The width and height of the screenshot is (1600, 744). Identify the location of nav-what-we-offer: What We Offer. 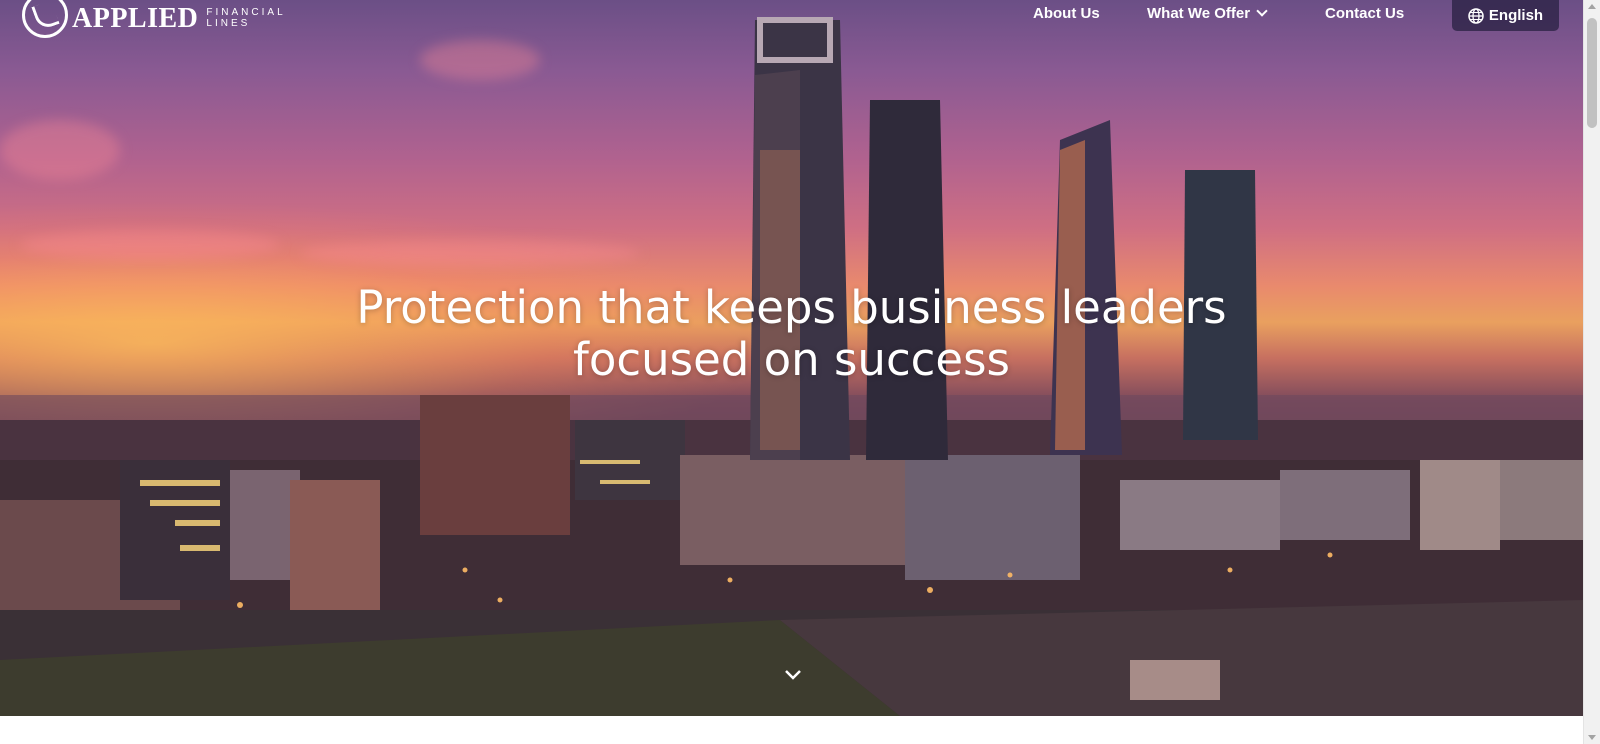
(1207, 13).